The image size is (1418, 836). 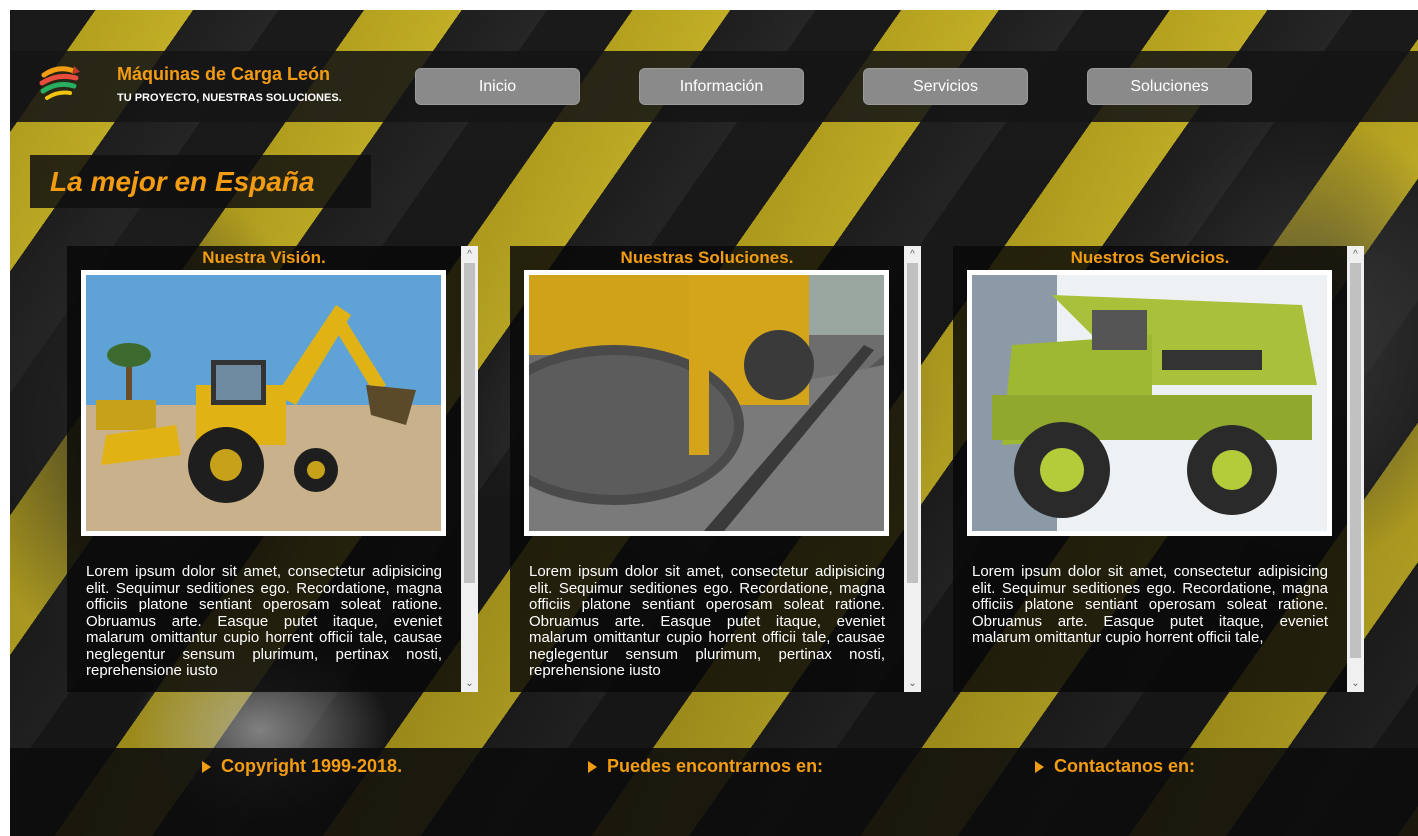 I want to click on card-title: Nuestras Soluciones., so click(x=707, y=257).